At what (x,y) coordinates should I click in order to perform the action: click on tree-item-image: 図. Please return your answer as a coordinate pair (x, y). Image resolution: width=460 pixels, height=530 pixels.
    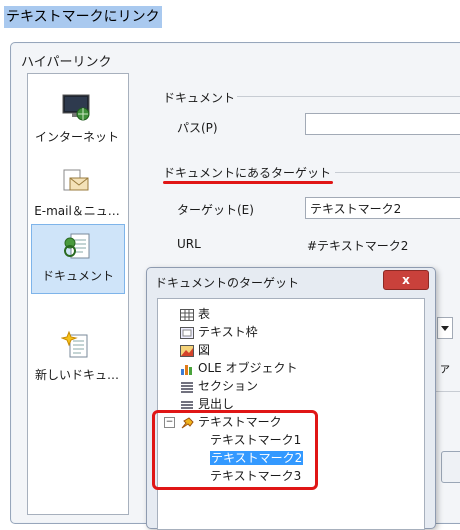
    Looking at the image, I should click on (195, 350).